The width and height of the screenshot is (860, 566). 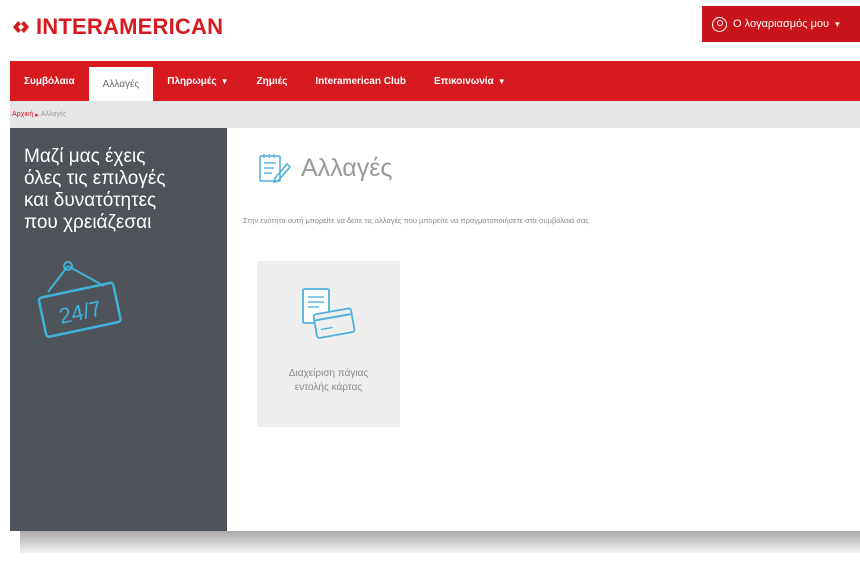 I want to click on promo-line: που χρειάζεσαι, so click(x=88, y=222).